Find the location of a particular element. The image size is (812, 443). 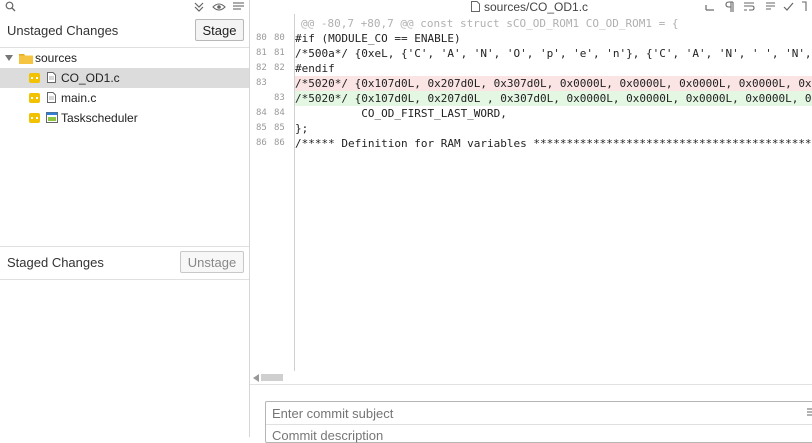

collapse-all-icon is located at coordinates (199, 7).